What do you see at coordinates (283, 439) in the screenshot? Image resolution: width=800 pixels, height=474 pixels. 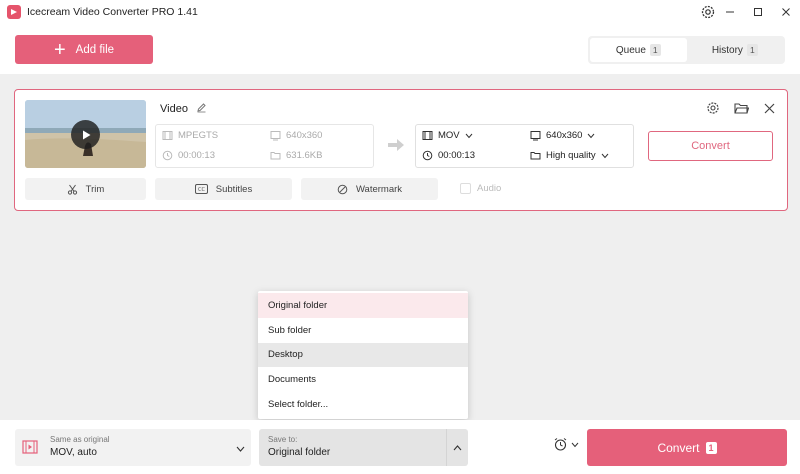 I see `save-to-label: Save to:` at bounding box center [283, 439].